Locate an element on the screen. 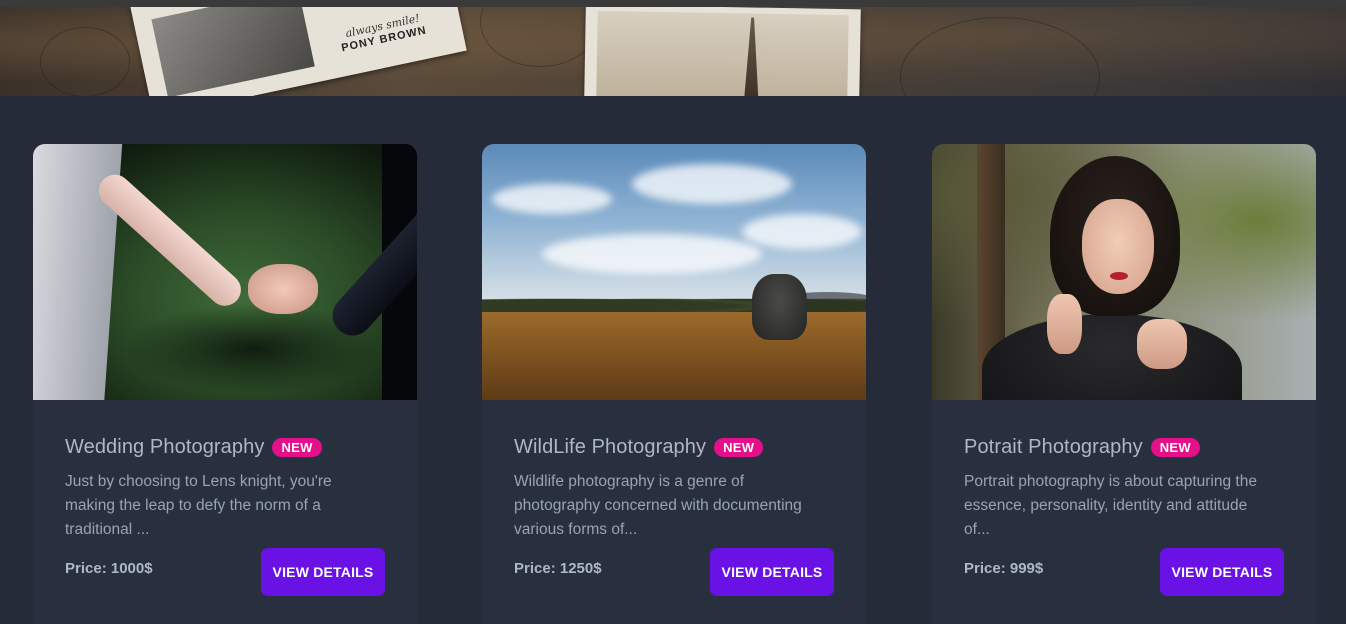  elephant-savanna-image is located at coordinates (674, 272).